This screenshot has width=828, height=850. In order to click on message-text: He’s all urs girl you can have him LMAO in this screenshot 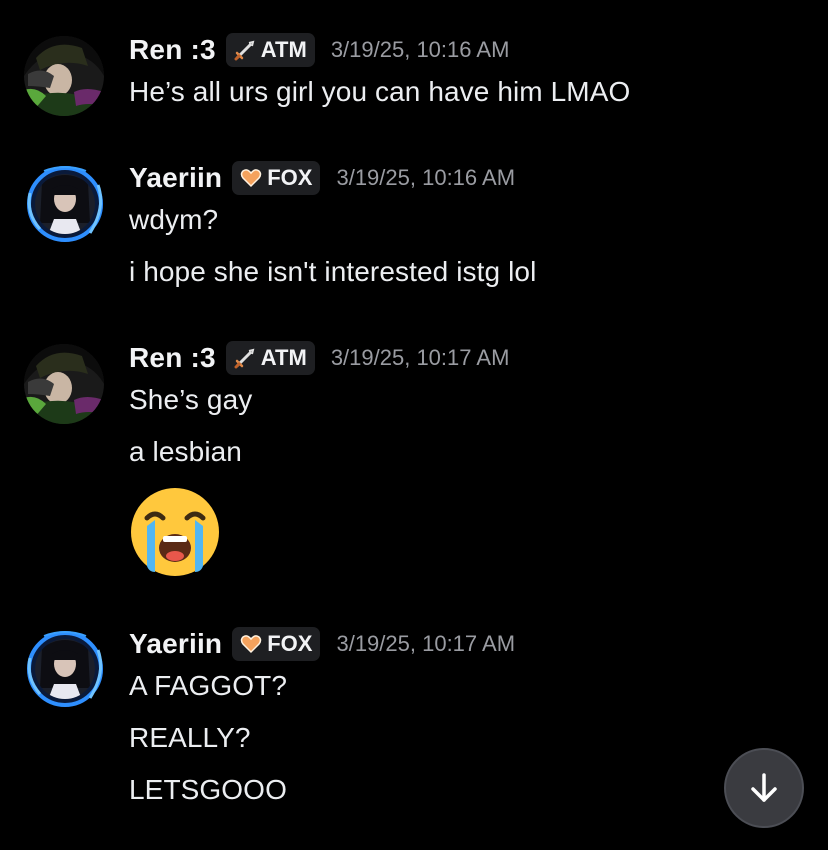, I will do `click(380, 91)`.